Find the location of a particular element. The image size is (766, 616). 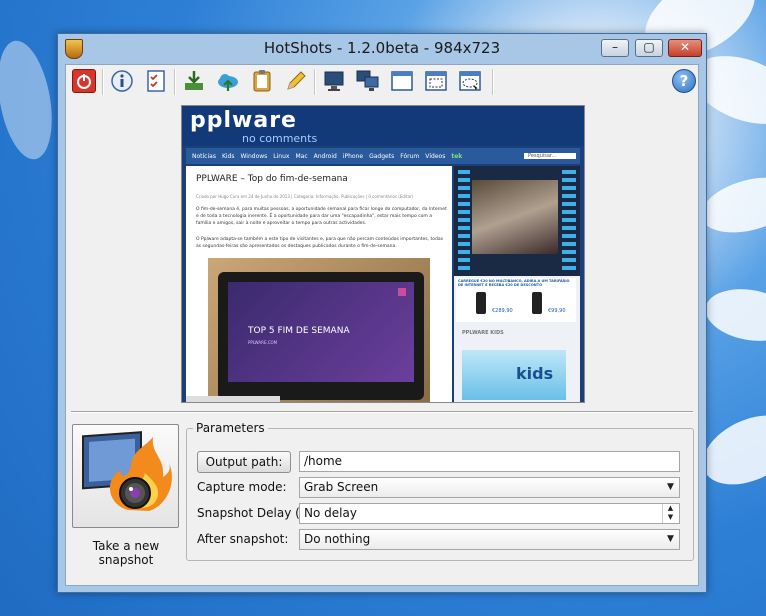

parameters-legend: Parameters is located at coordinates (230, 428).